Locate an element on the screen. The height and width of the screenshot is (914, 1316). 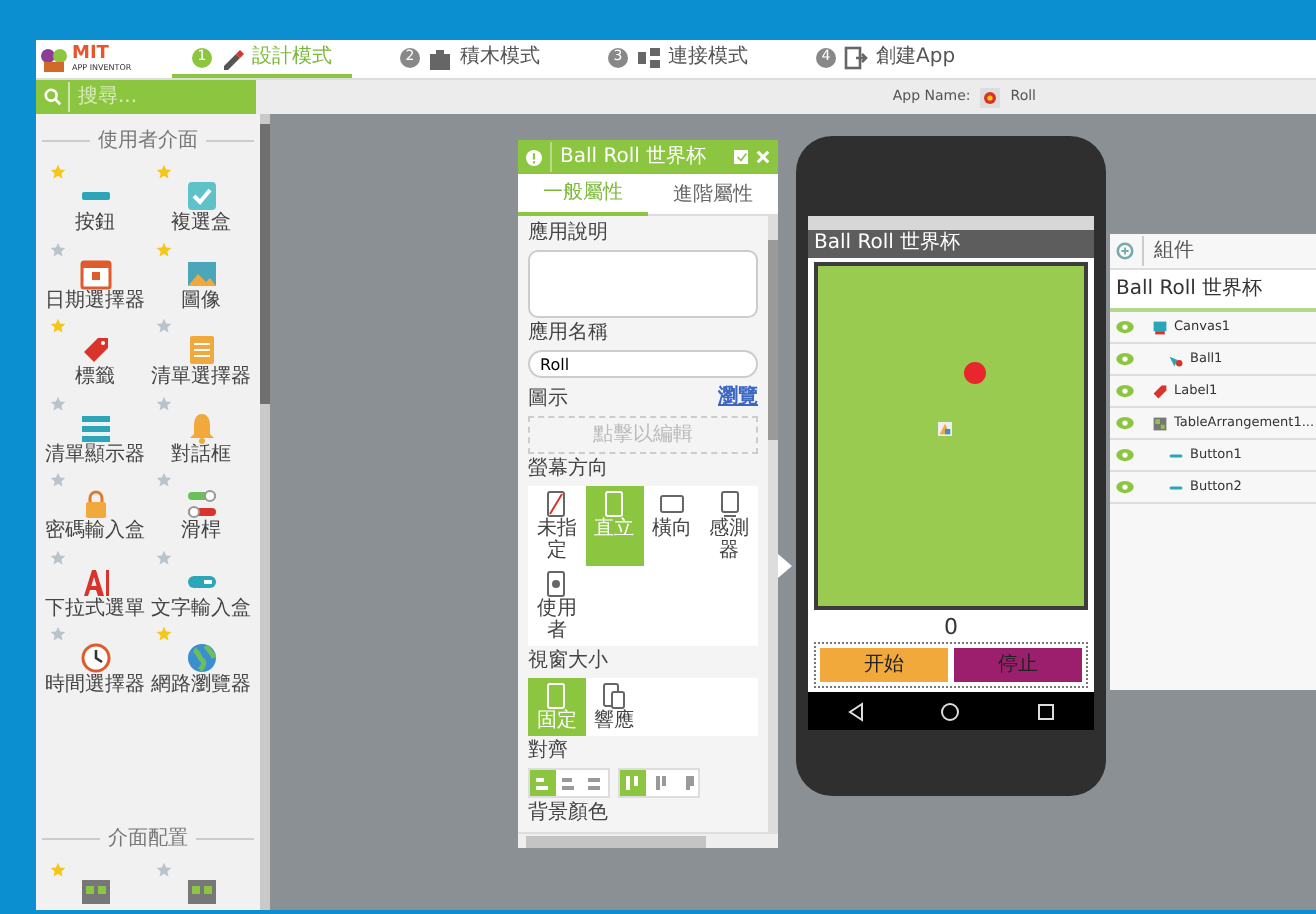
canvas-icon is located at coordinates (1160, 327).